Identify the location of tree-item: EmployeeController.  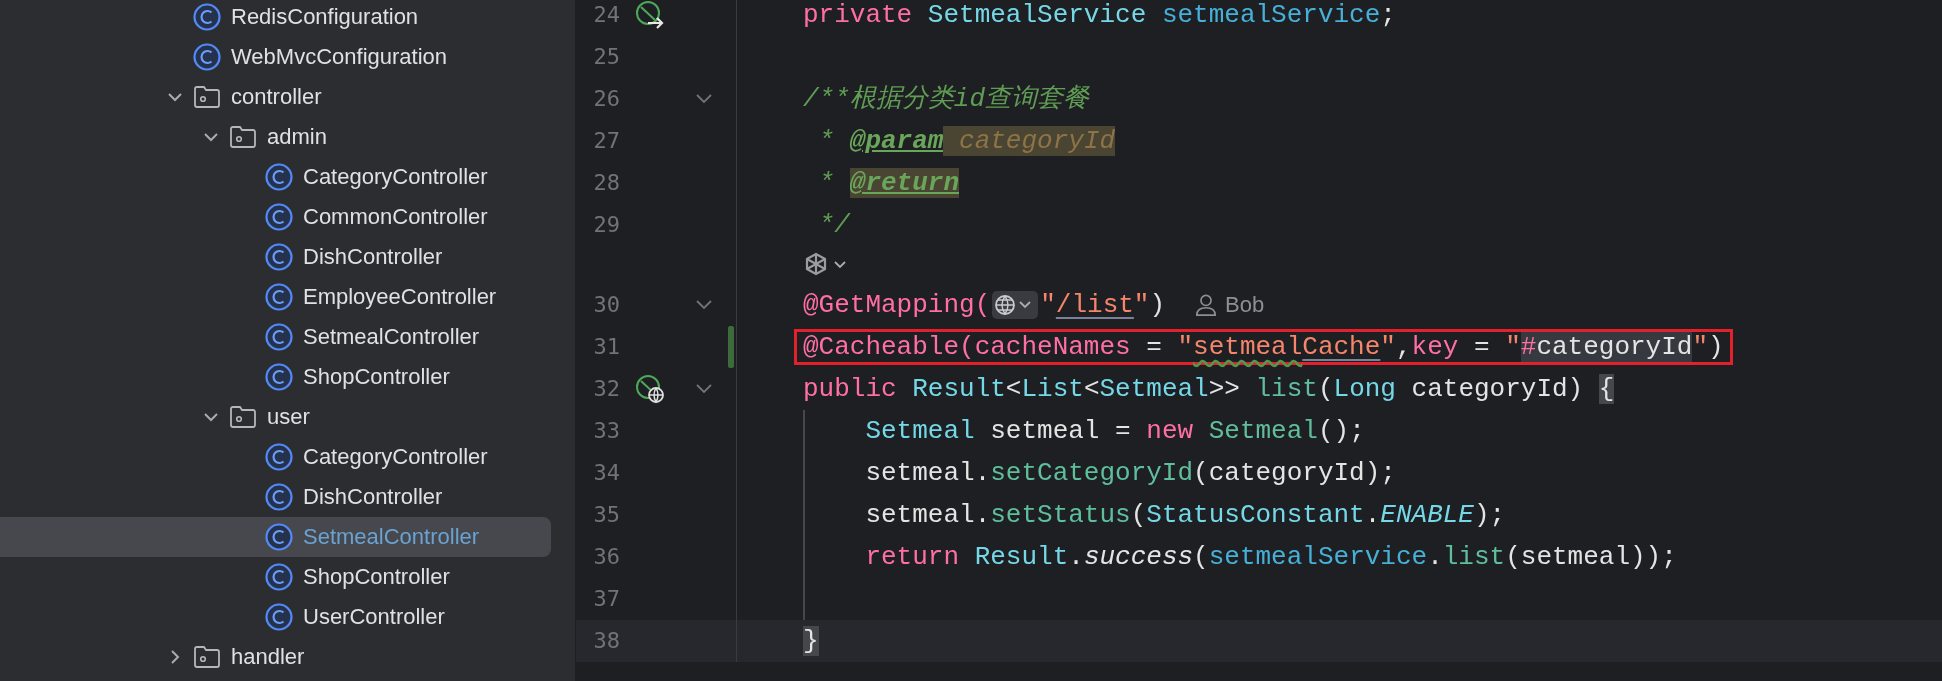
(275, 297).